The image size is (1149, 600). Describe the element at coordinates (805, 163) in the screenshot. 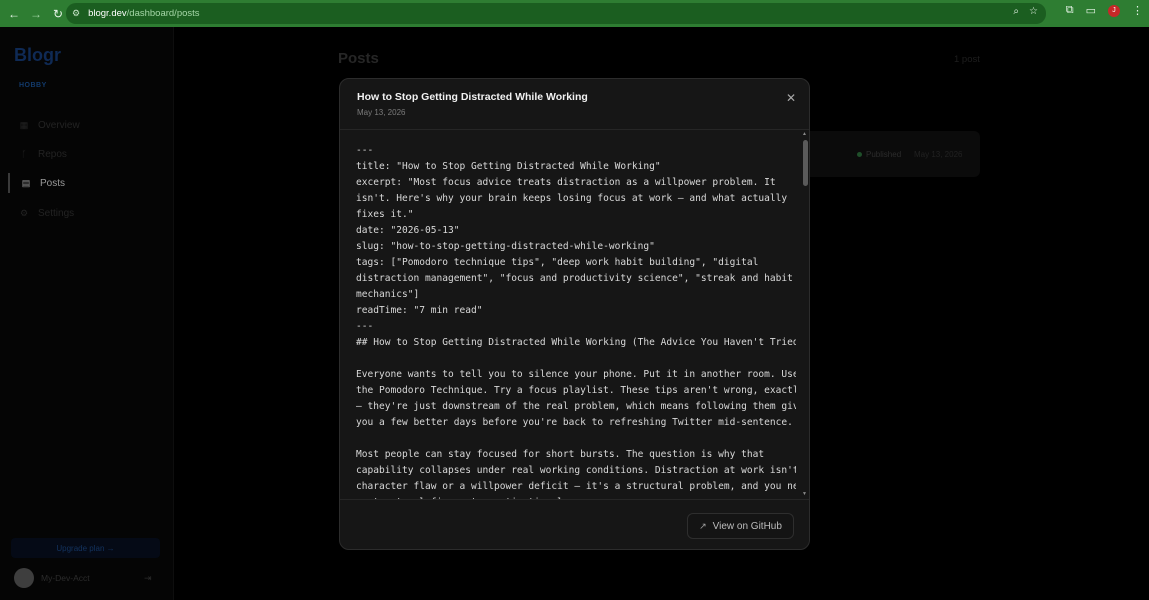

I see `scrollbar-thumb` at that location.